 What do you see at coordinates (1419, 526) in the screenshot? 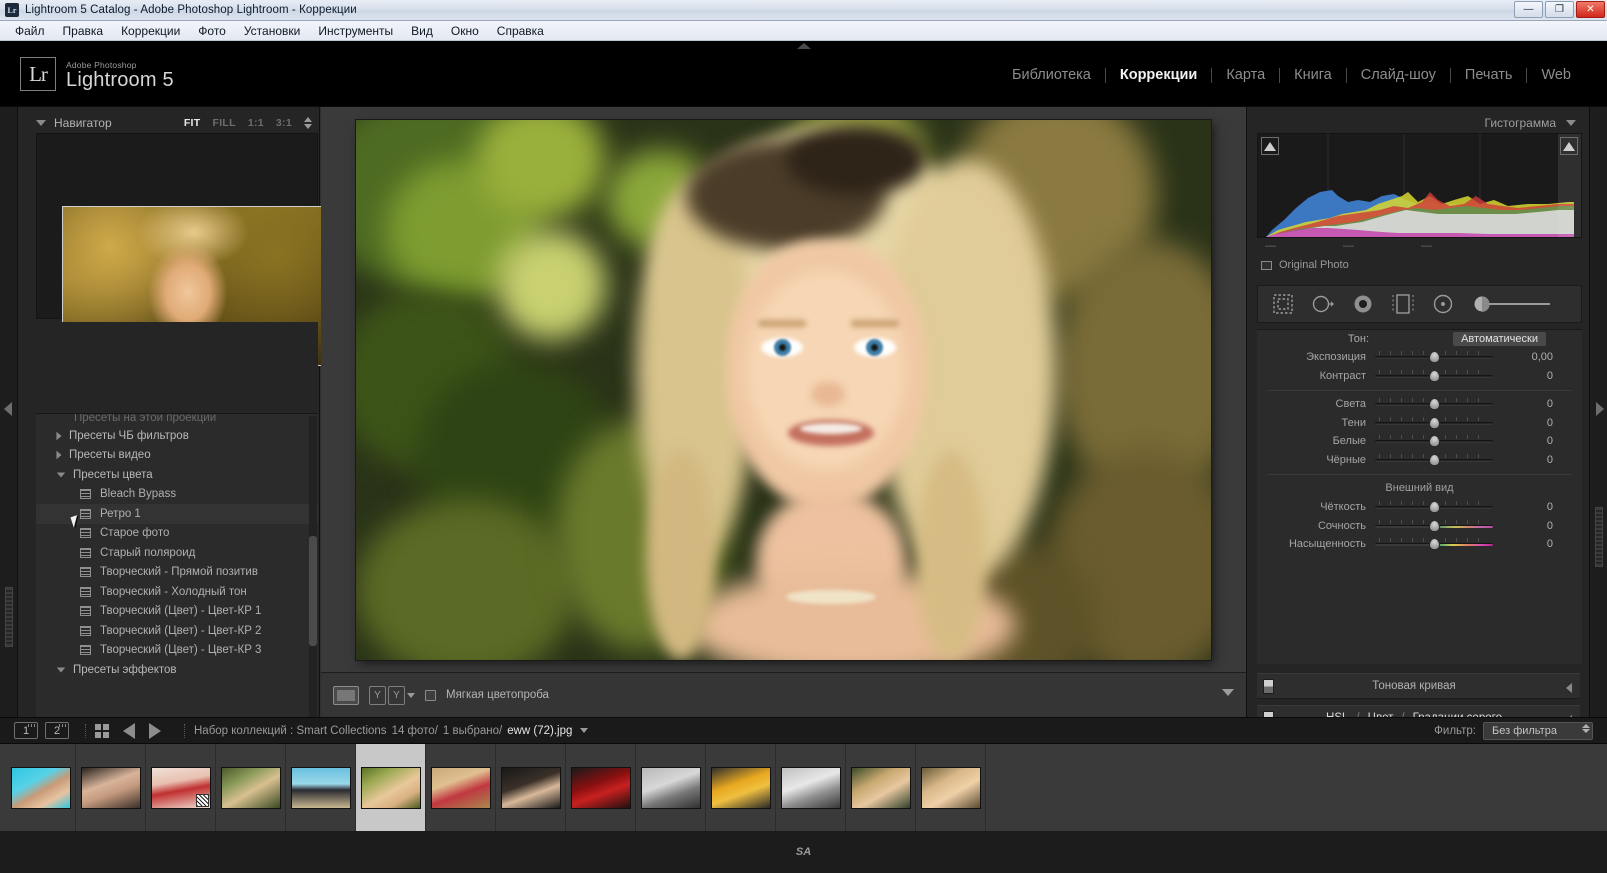
I see `slider-row-7: Сочность 0` at bounding box center [1419, 526].